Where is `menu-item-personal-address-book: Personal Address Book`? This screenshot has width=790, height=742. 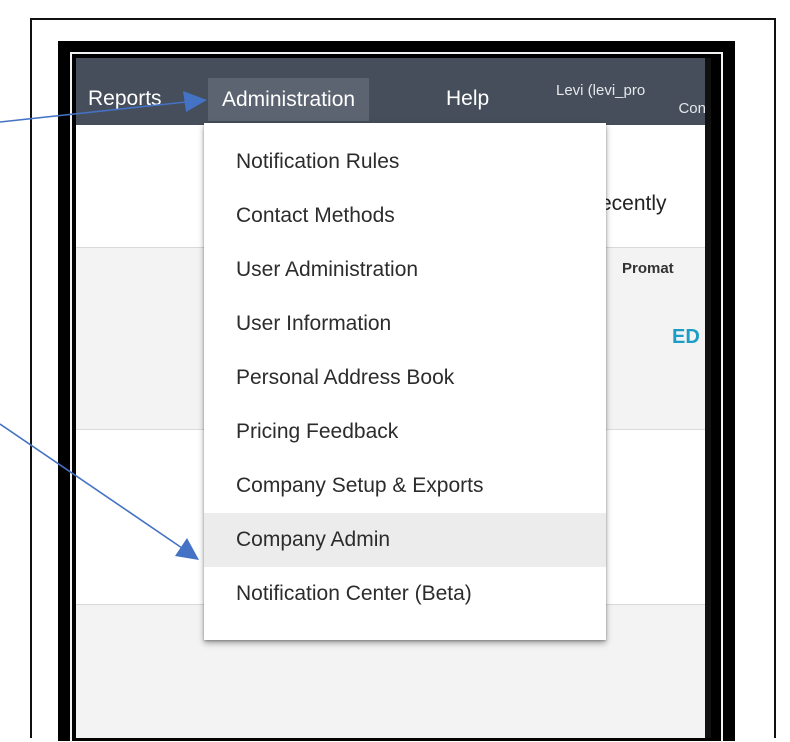
menu-item-personal-address-book: Personal Address Book is located at coordinates (405, 378).